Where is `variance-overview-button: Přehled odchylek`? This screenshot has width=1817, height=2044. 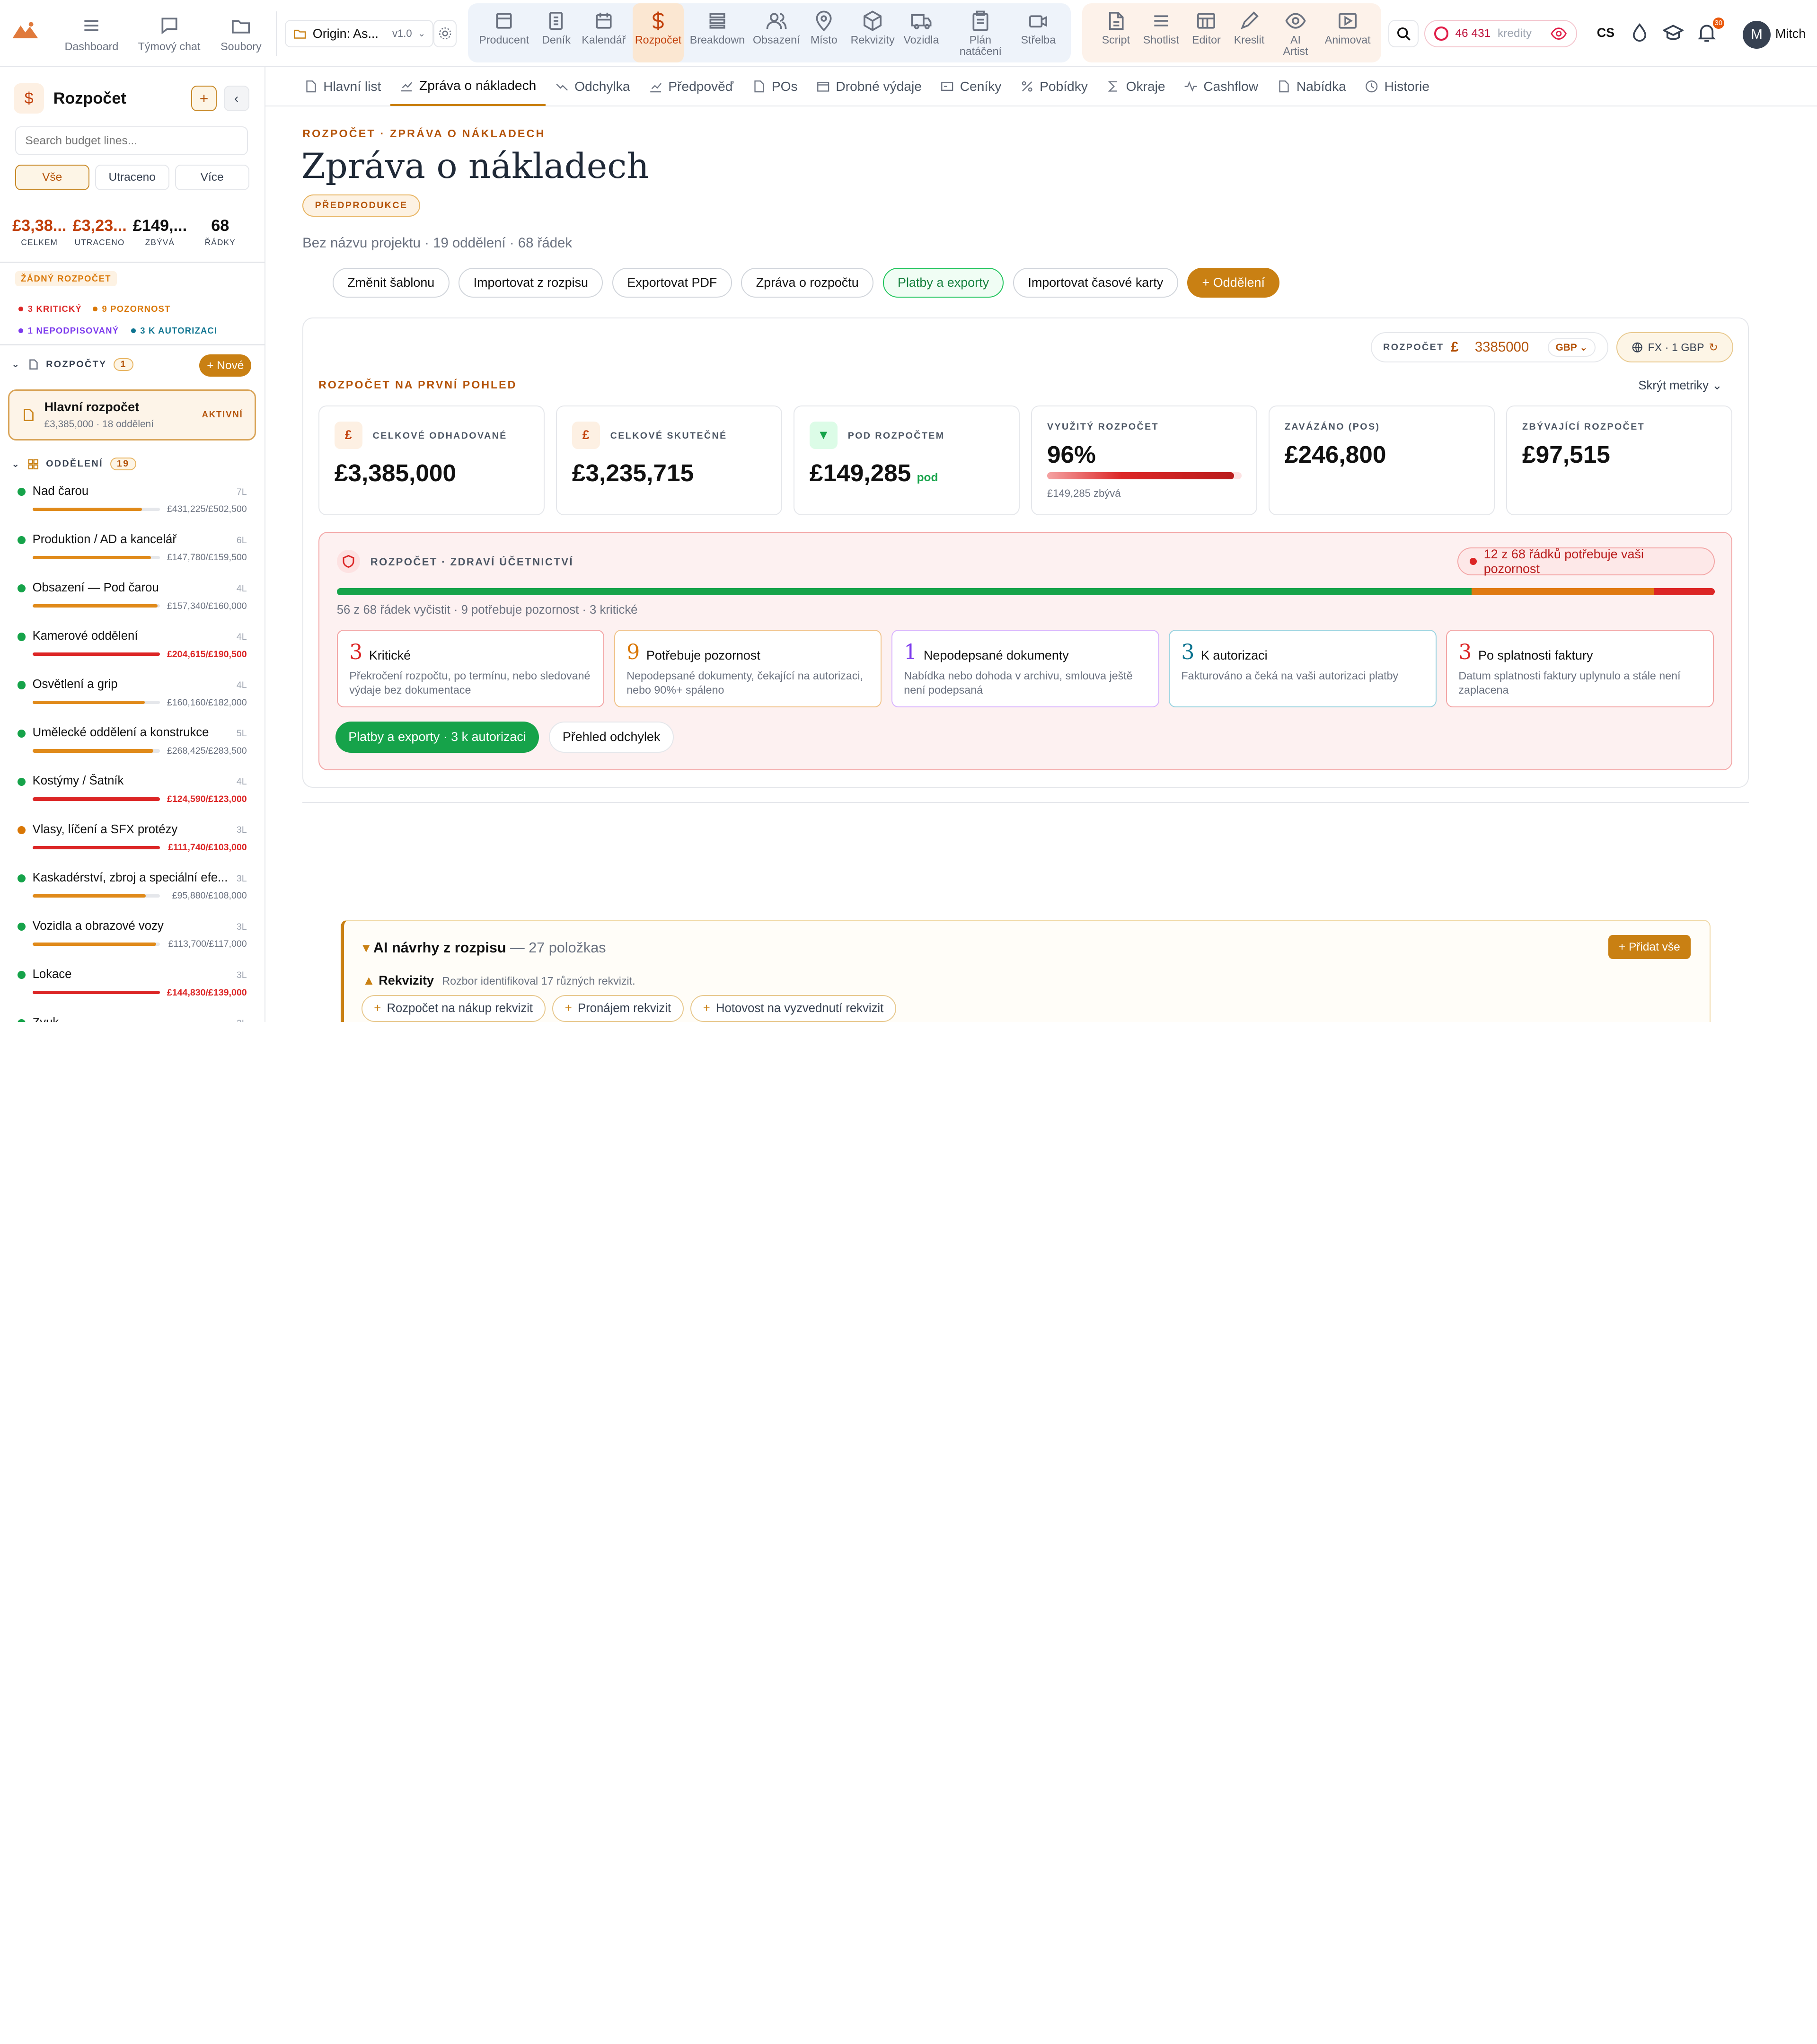 variance-overview-button: Přehled odchylek is located at coordinates (611, 737).